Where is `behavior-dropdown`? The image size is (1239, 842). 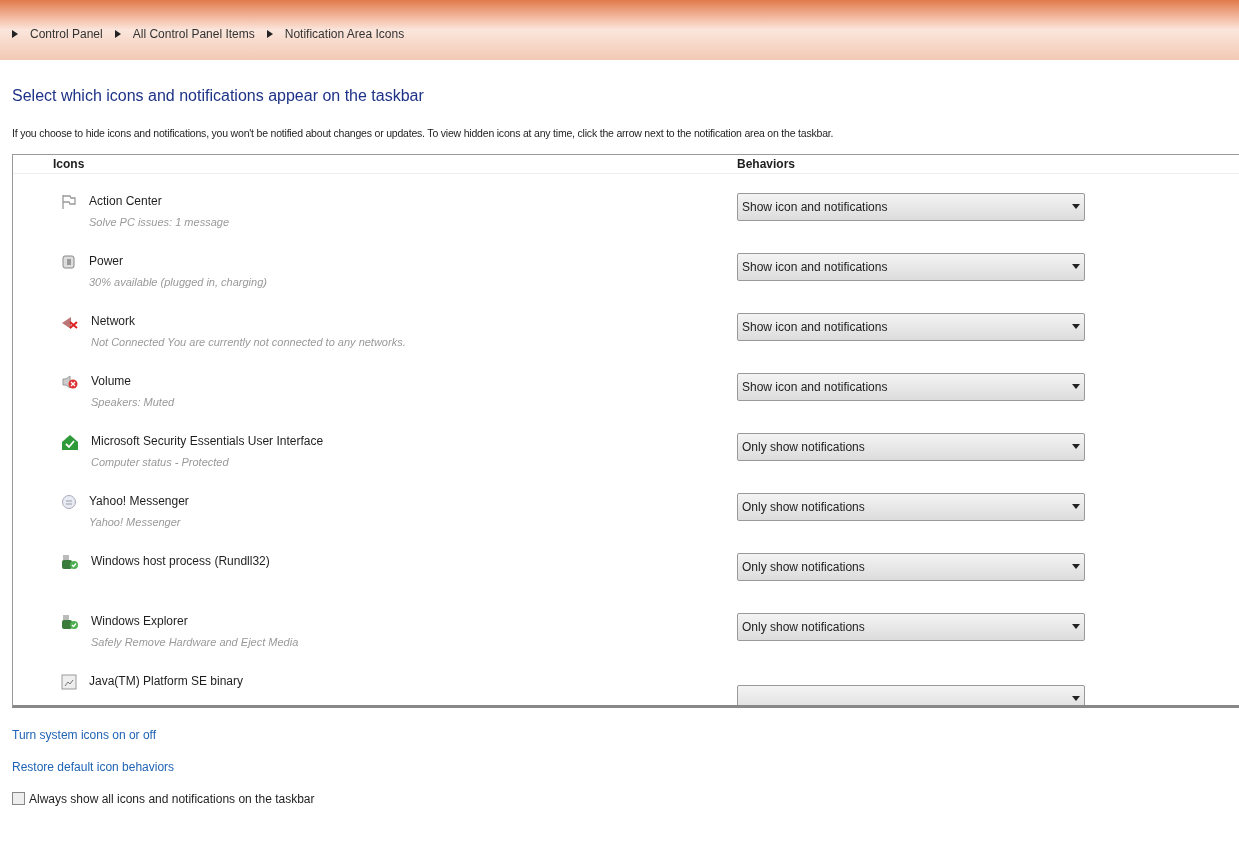 behavior-dropdown is located at coordinates (911, 694).